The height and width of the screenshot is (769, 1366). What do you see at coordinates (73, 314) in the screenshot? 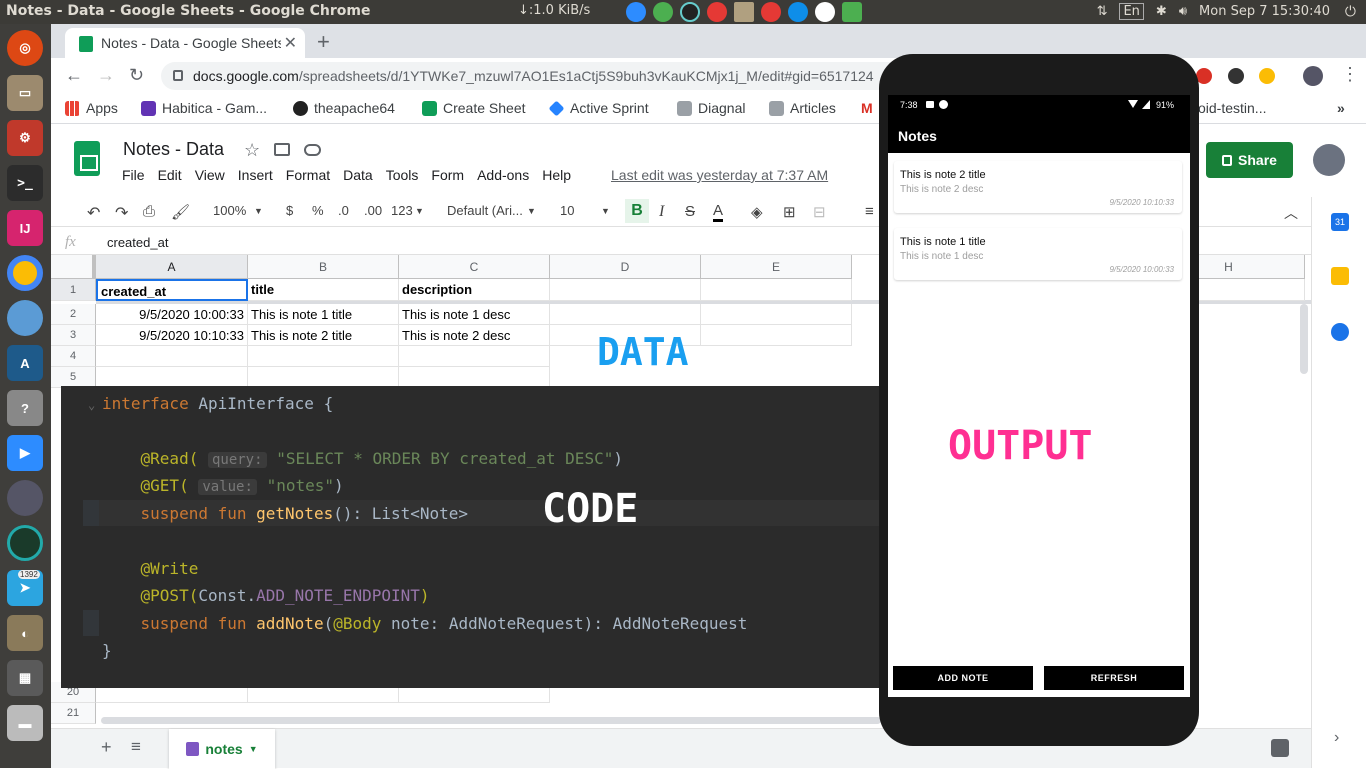
I see `row-header-2: 2` at bounding box center [73, 314].